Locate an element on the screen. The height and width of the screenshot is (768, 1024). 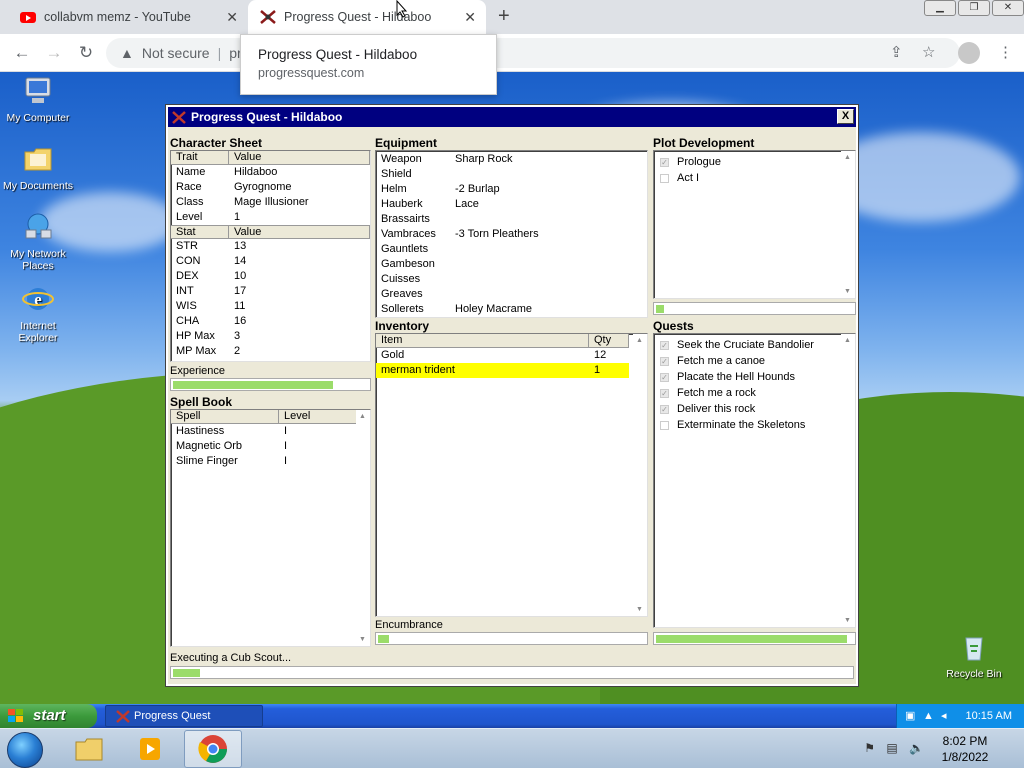
taskbar-progress-quest: Progress Quest is located at coordinates (184, 716).